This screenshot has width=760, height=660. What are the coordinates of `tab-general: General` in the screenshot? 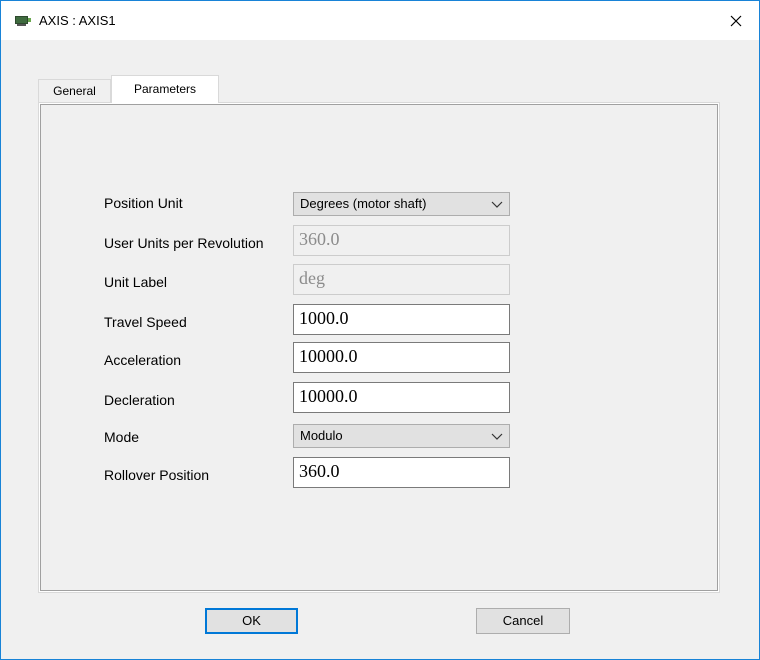 It's located at (74, 91).